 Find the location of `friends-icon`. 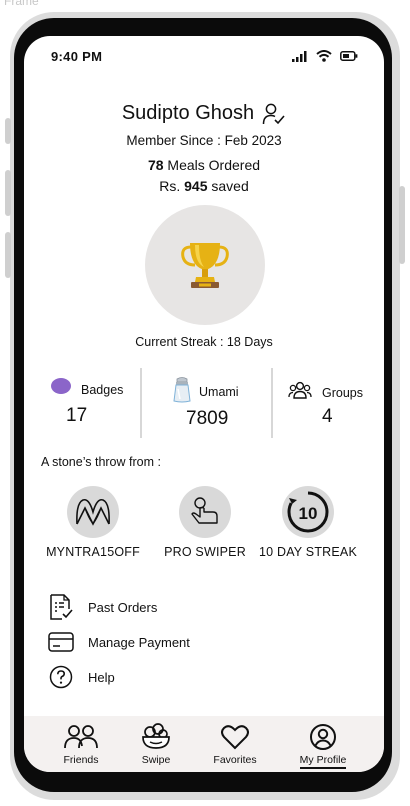

friends-icon is located at coordinates (81, 737).